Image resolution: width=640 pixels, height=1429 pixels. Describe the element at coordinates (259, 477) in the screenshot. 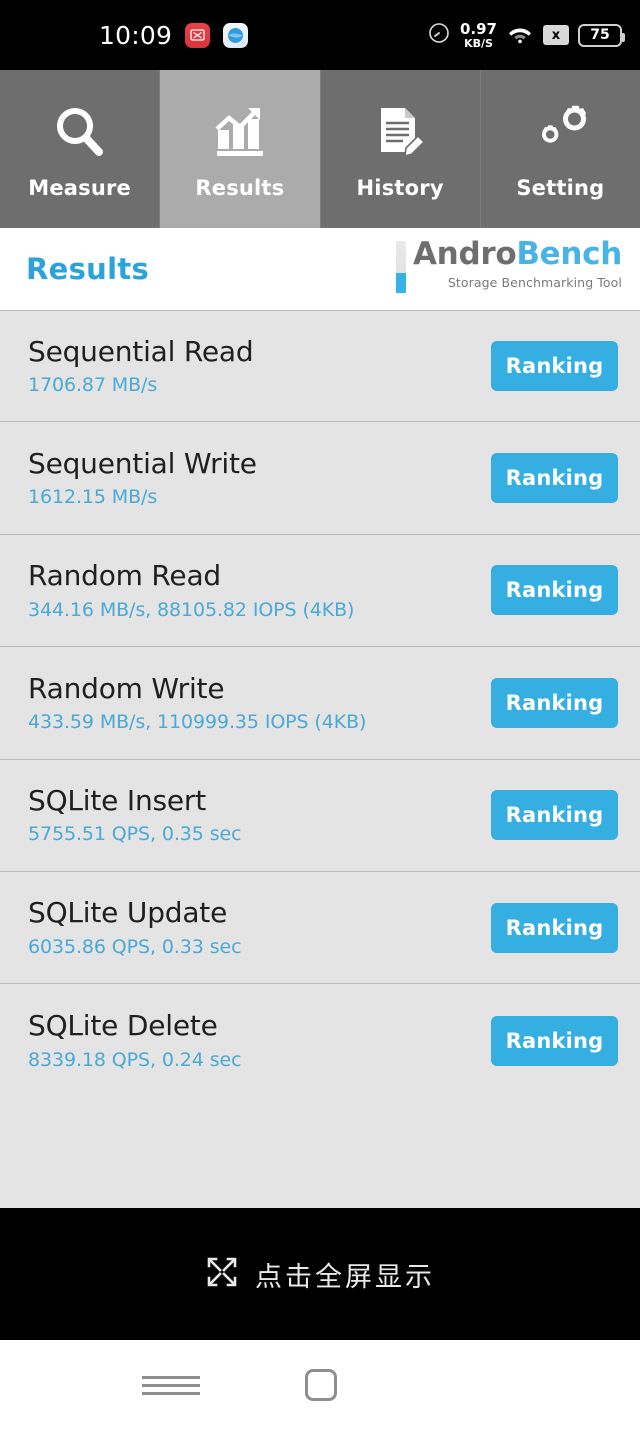

I see `row-texts: Sequential Write 1612.15 MB/s` at that location.